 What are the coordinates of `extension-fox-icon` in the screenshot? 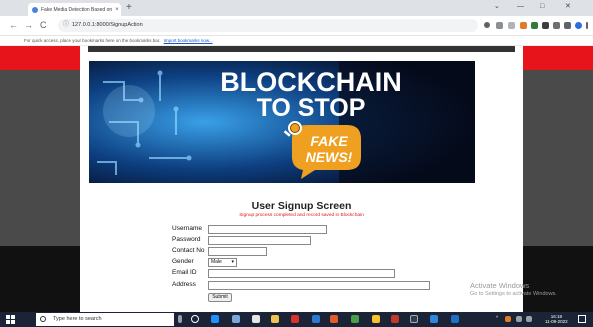 It's located at (523, 25).